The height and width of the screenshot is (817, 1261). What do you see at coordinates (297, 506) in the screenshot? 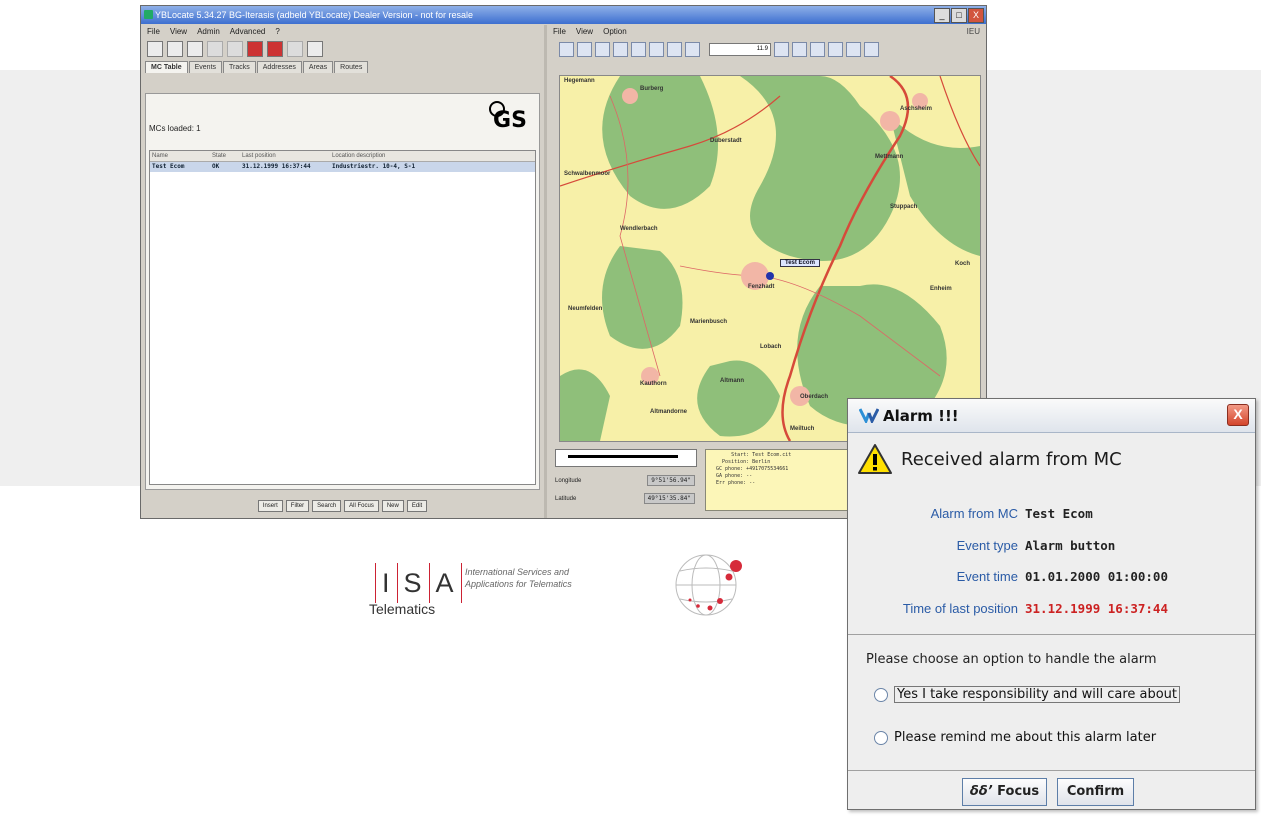
I see `filter-button: Filter` at bounding box center [297, 506].